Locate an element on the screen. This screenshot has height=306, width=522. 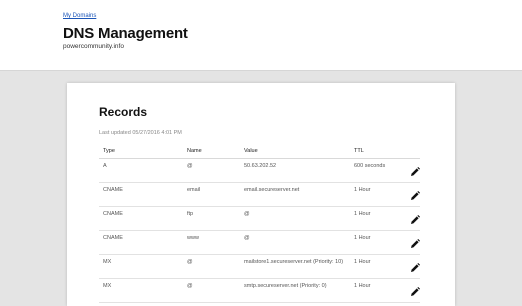
table-row: CNAME www @ 1 Hour is located at coordinates (259, 243).